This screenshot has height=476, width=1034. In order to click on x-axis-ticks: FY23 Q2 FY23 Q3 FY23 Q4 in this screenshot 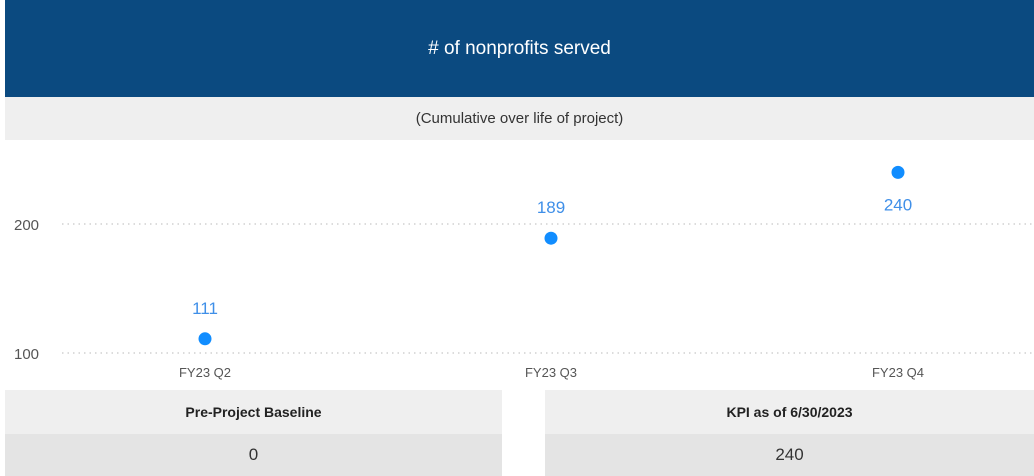, I will do `click(551, 372)`.